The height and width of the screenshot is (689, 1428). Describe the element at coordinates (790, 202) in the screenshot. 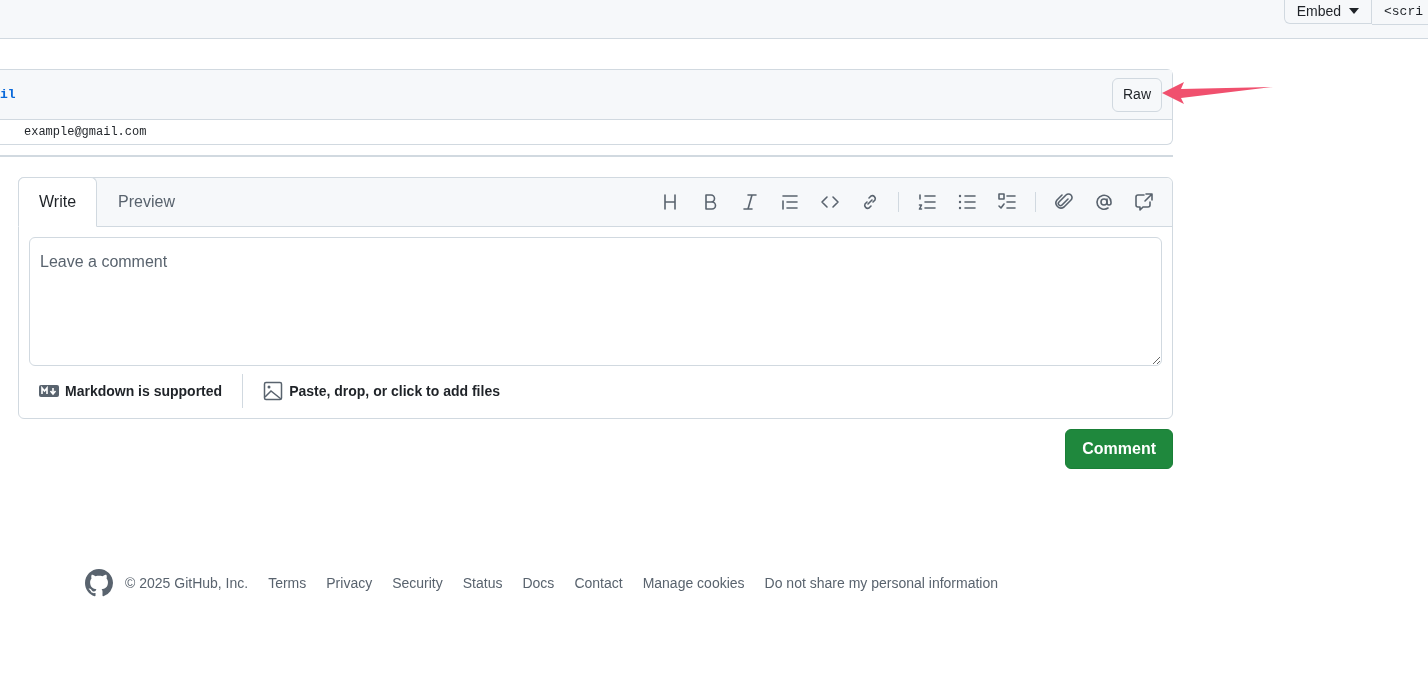

I see `quote-icon` at that location.